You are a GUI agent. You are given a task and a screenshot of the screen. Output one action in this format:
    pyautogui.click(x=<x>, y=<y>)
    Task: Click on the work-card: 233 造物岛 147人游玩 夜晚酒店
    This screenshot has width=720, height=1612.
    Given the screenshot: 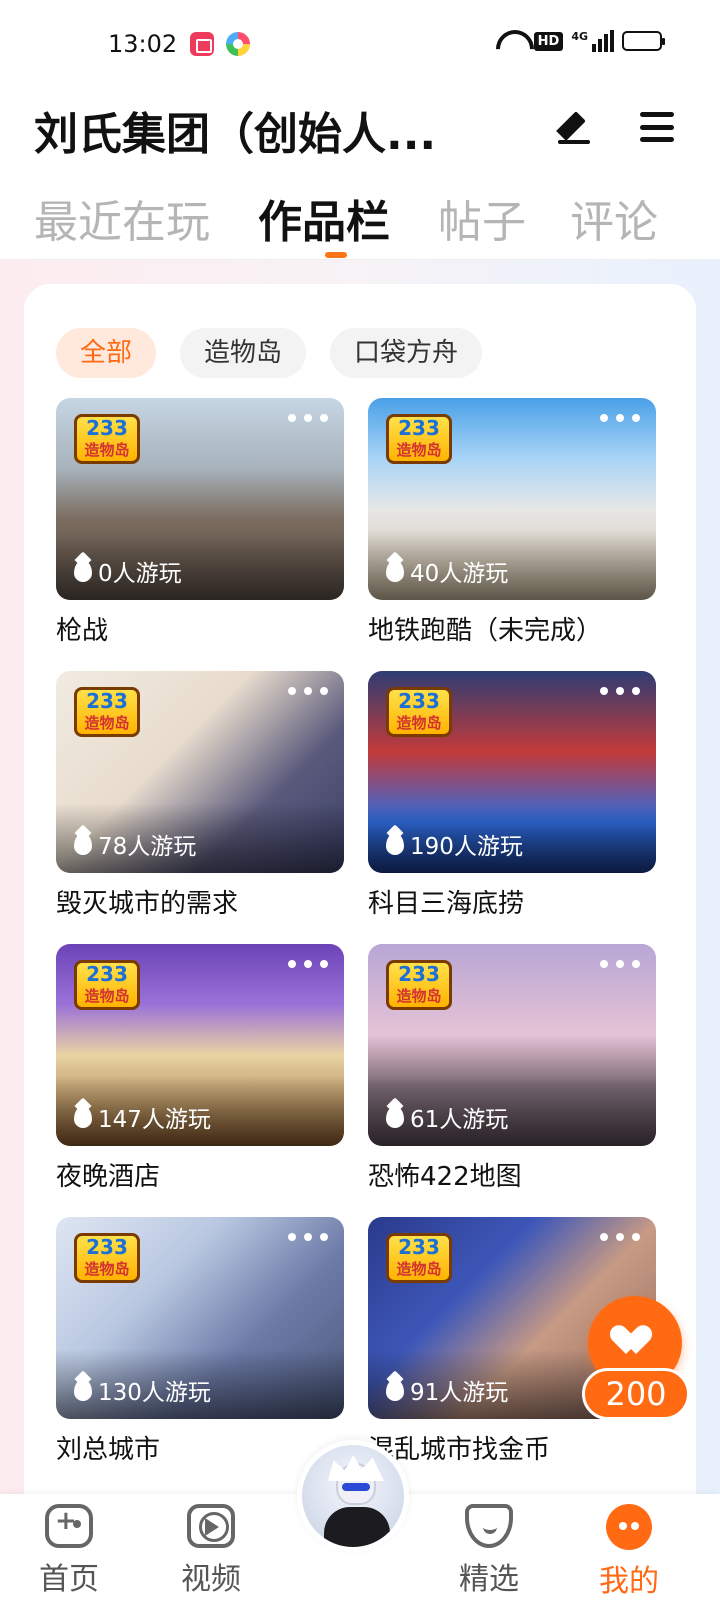 What is the action you would take?
    pyautogui.click(x=200, y=1079)
    